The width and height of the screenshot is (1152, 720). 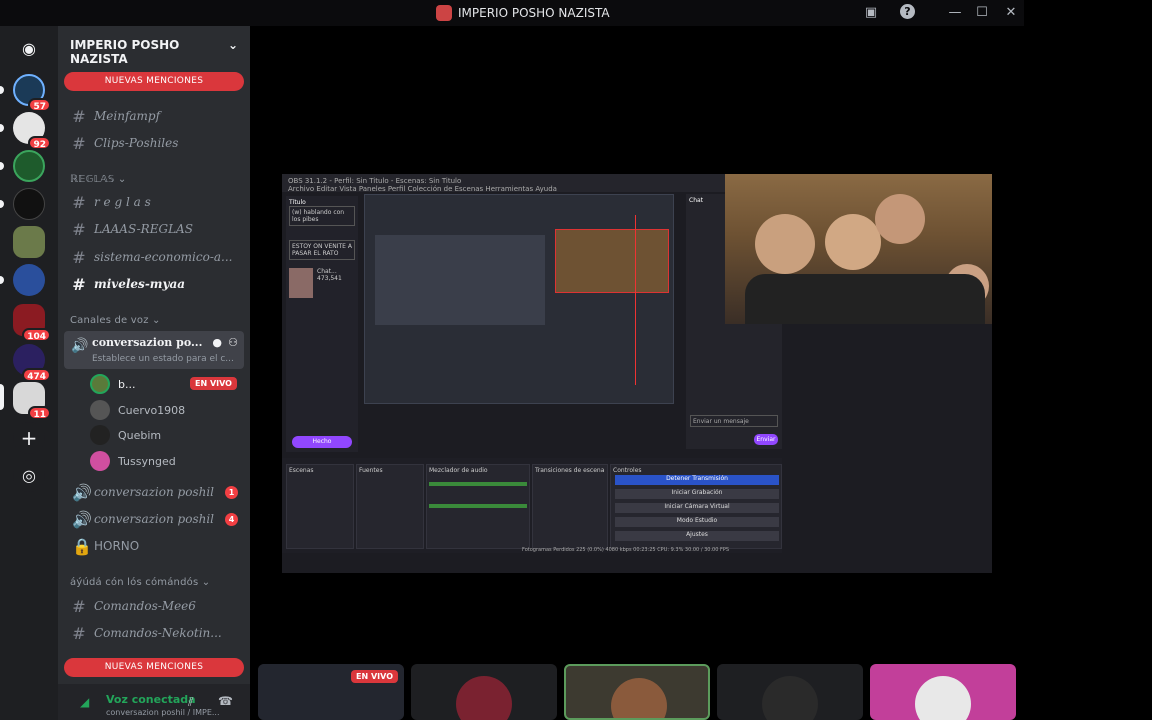 I want to click on help-button: ?, so click(x=909, y=13).